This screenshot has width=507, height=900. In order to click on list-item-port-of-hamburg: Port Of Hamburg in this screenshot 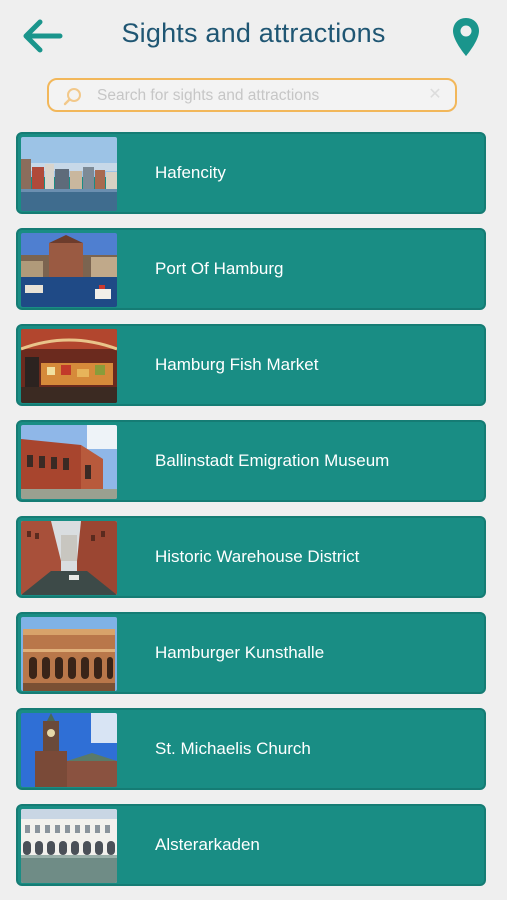, I will do `click(251, 269)`.